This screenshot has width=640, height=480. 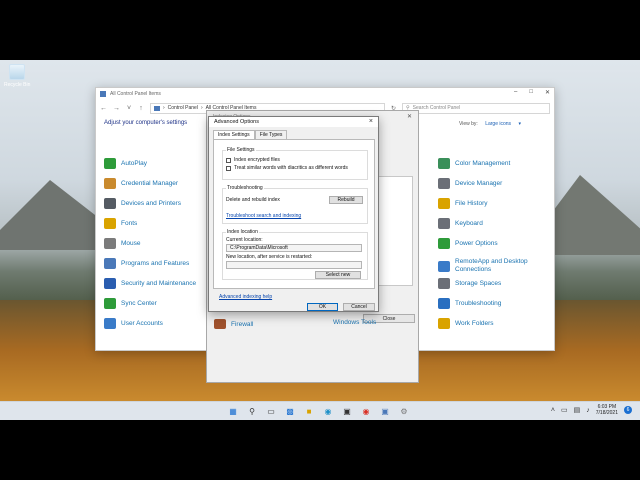 I want to click on maximize-button: □, so click(x=531, y=92).